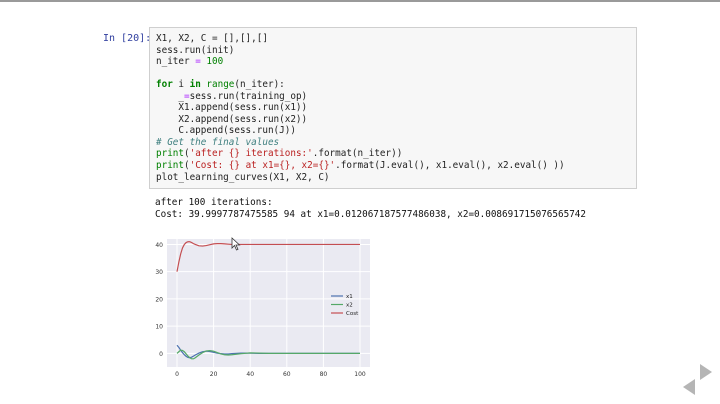  Describe the element at coordinates (159, 327) in the screenshot. I see `y-tick-label: 10` at that location.